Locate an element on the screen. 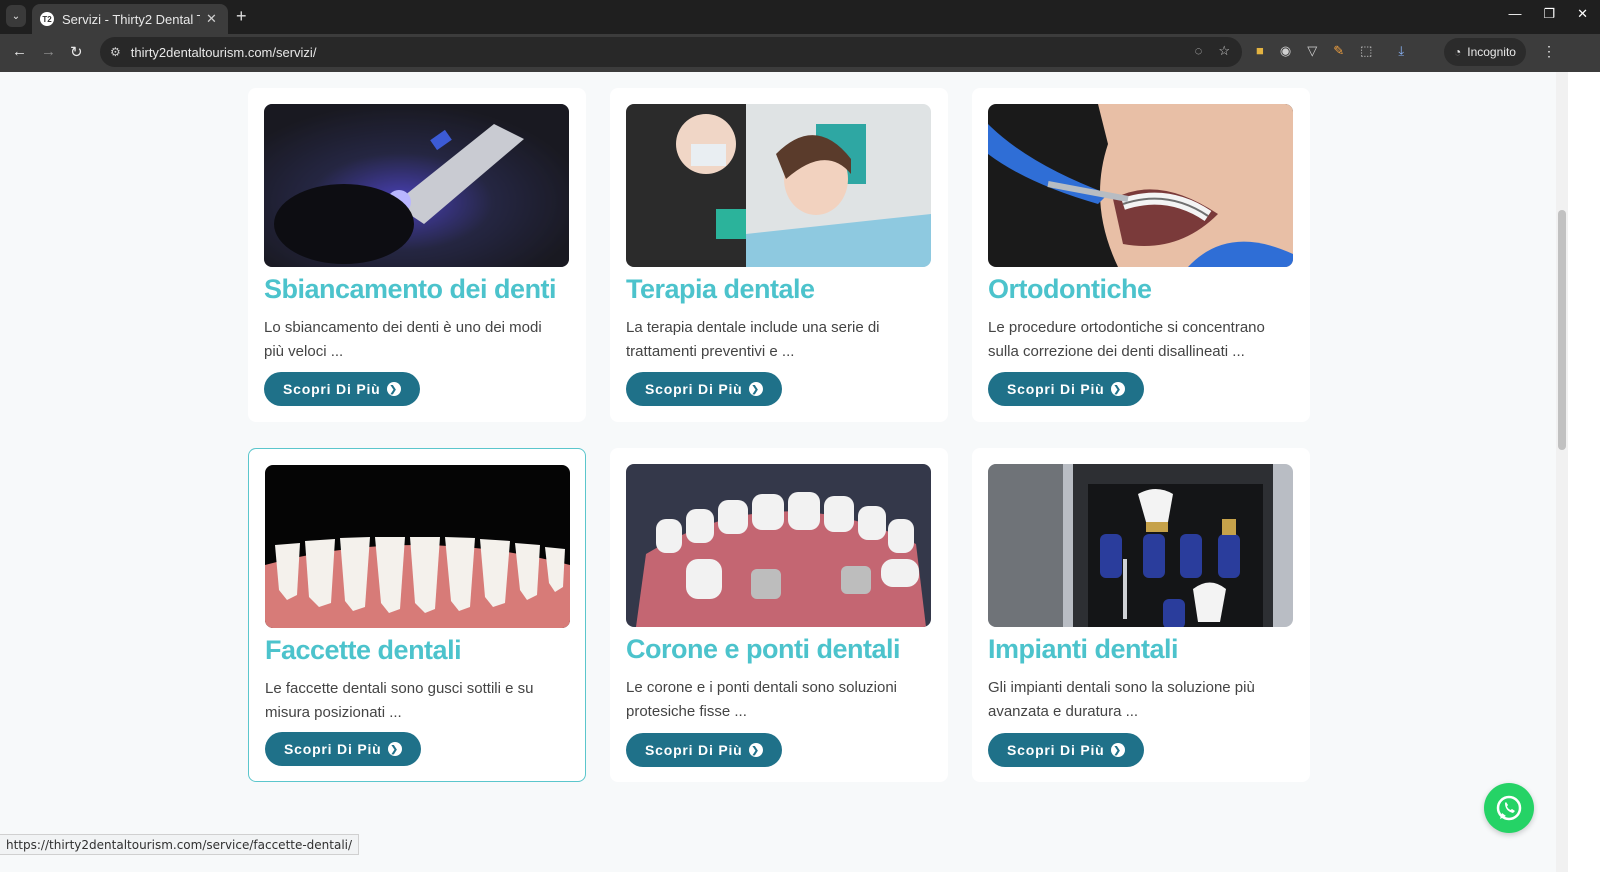 This screenshot has height=872, width=1600. service-title: Sbiancamento dei denti is located at coordinates (410, 289).